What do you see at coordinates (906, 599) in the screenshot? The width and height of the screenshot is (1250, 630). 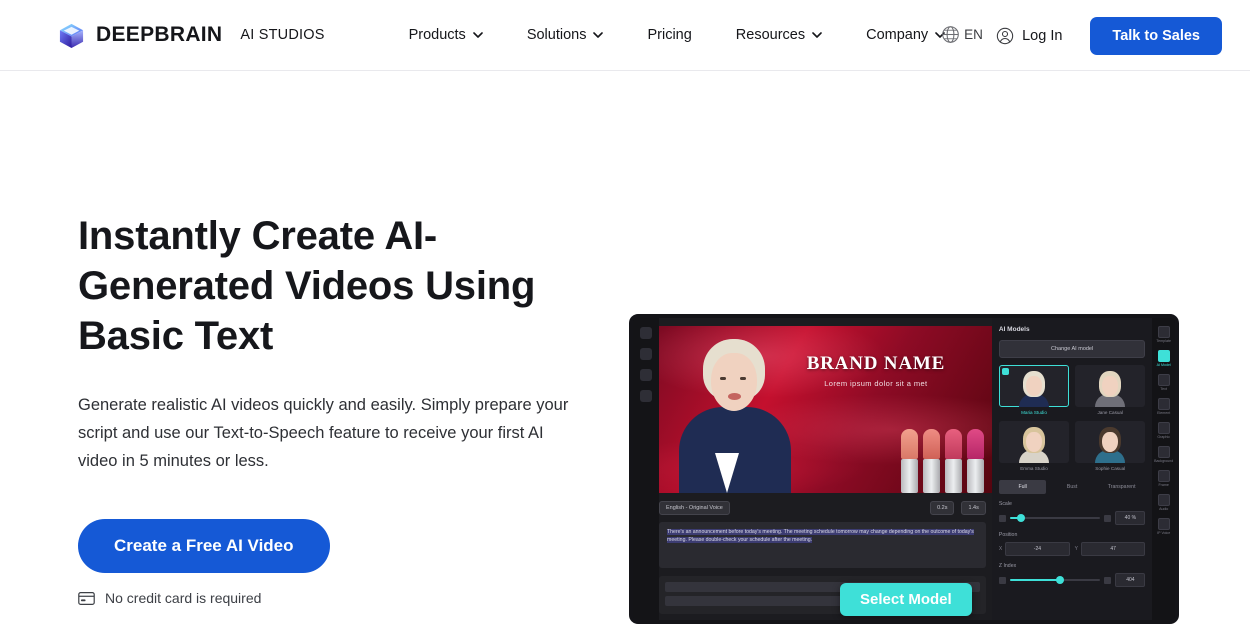 I see `select-model-button: Select Model` at bounding box center [906, 599].